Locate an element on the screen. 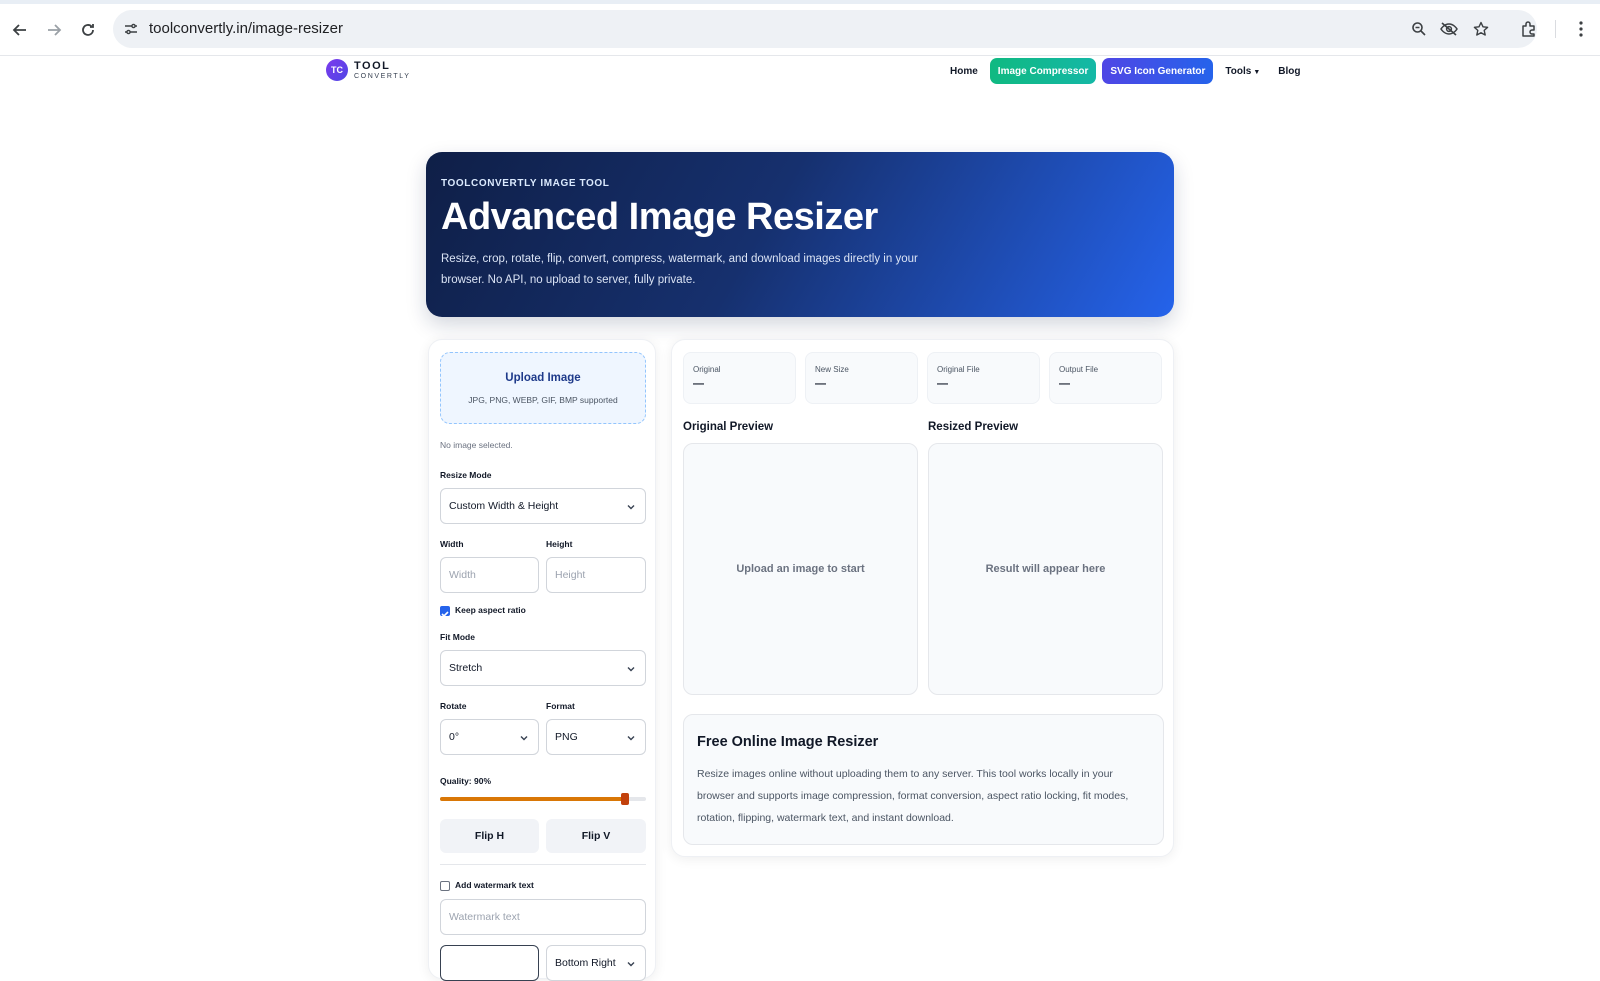  original-preview-area: Upload an image to start is located at coordinates (800, 569).